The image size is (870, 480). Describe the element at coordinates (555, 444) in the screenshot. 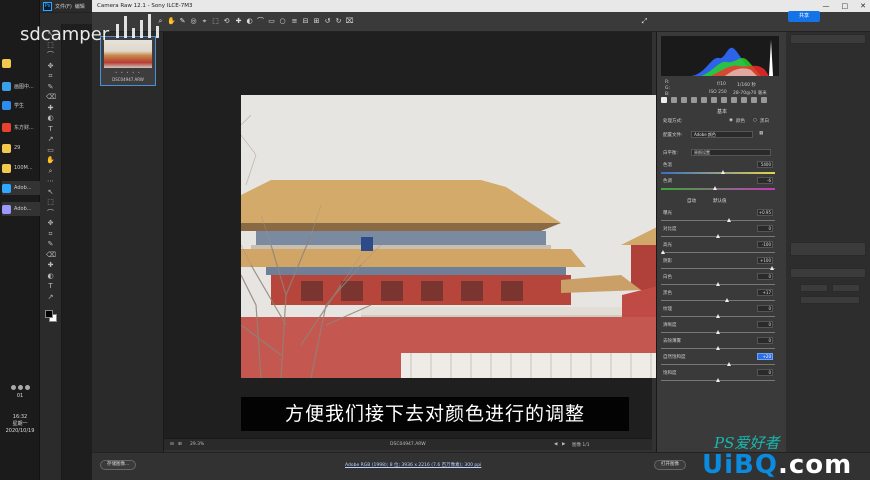

I see `prev-image-icon: ◀` at that location.